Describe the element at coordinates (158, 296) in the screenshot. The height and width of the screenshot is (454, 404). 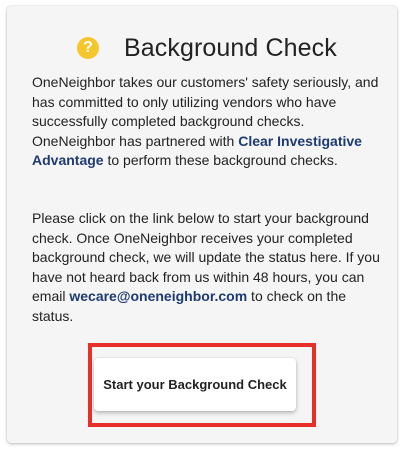
I see `email-link: wecare@oneneighbor.com` at that location.